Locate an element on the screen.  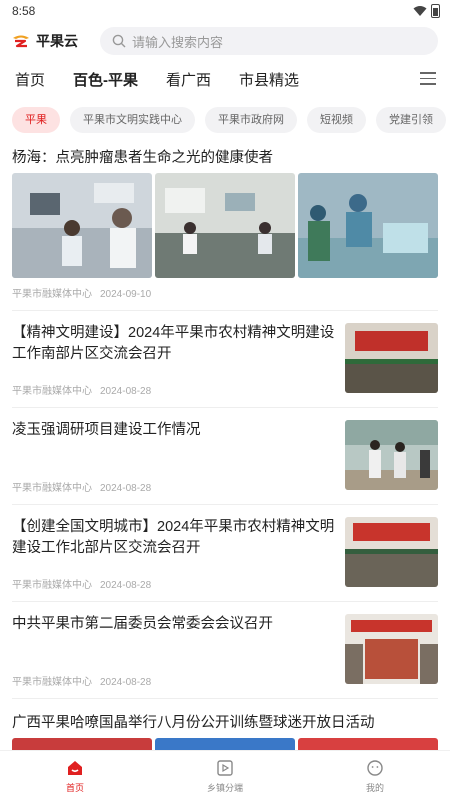
chip-government-site: 平果市政府网 is located at coordinates (251, 120).